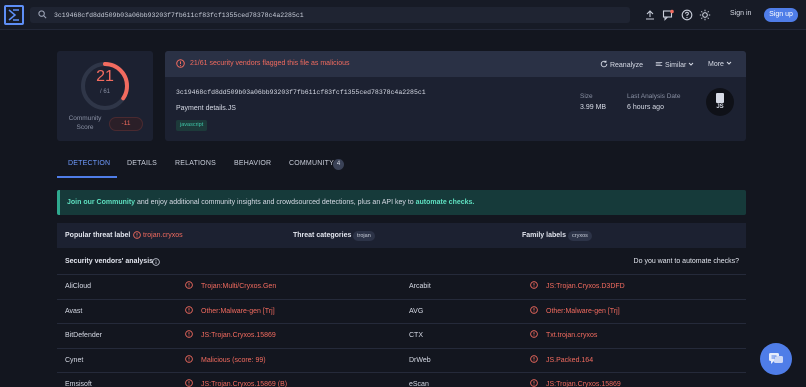 This screenshot has height=387, width=806. I want to click on community-score-badge: -11, so click(126, 124).